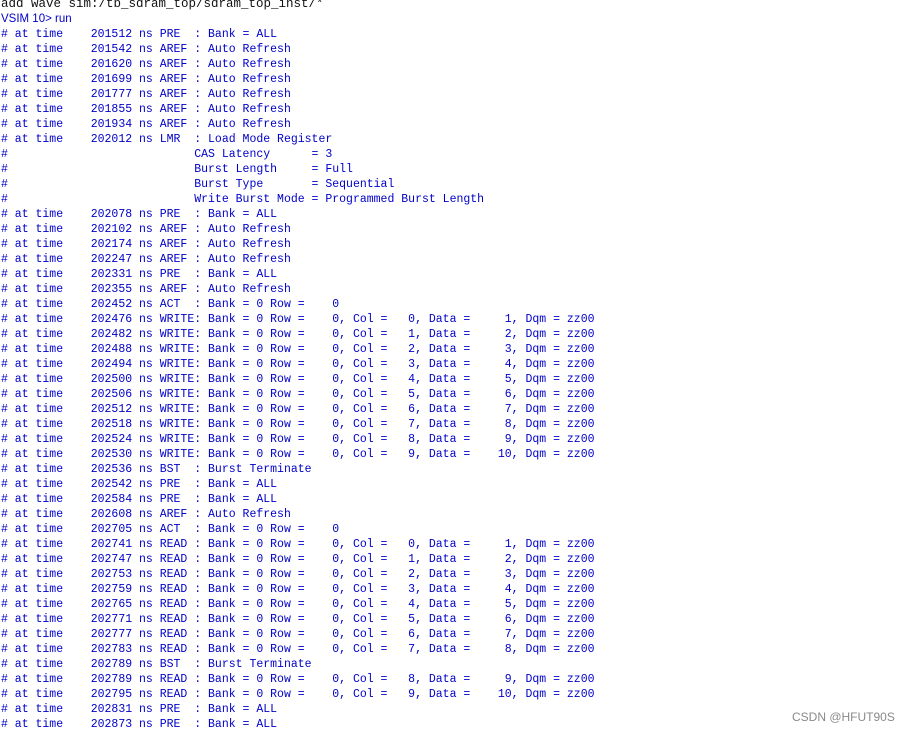 Image resolution: width=909 pixels, height=732 pixels. I want to click on transcript-line: # at time 202608 ns AREF : Auto Refresh, so click(146, 514).